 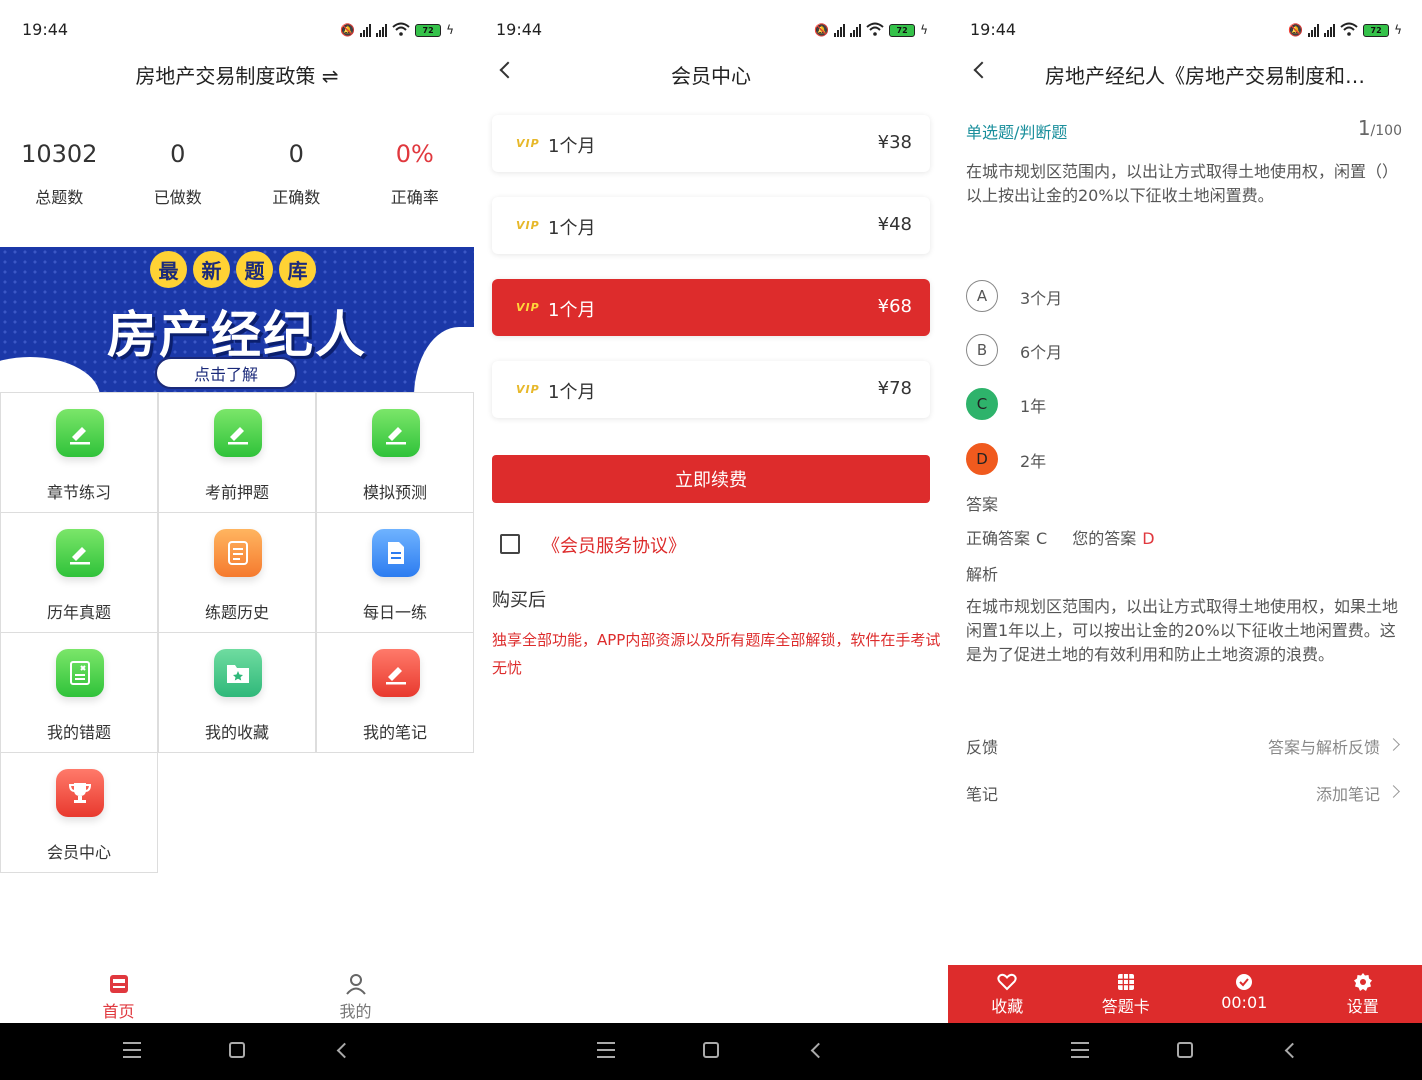 I want to click on your-answer-value: D, so click(x=1148, y=538).